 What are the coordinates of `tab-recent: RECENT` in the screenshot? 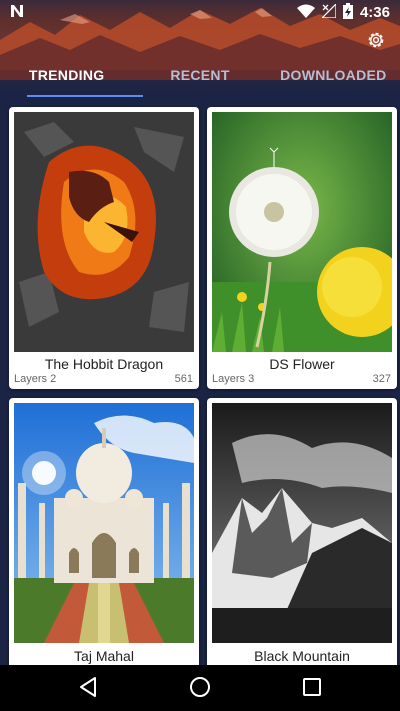 It's located at (199, 80).